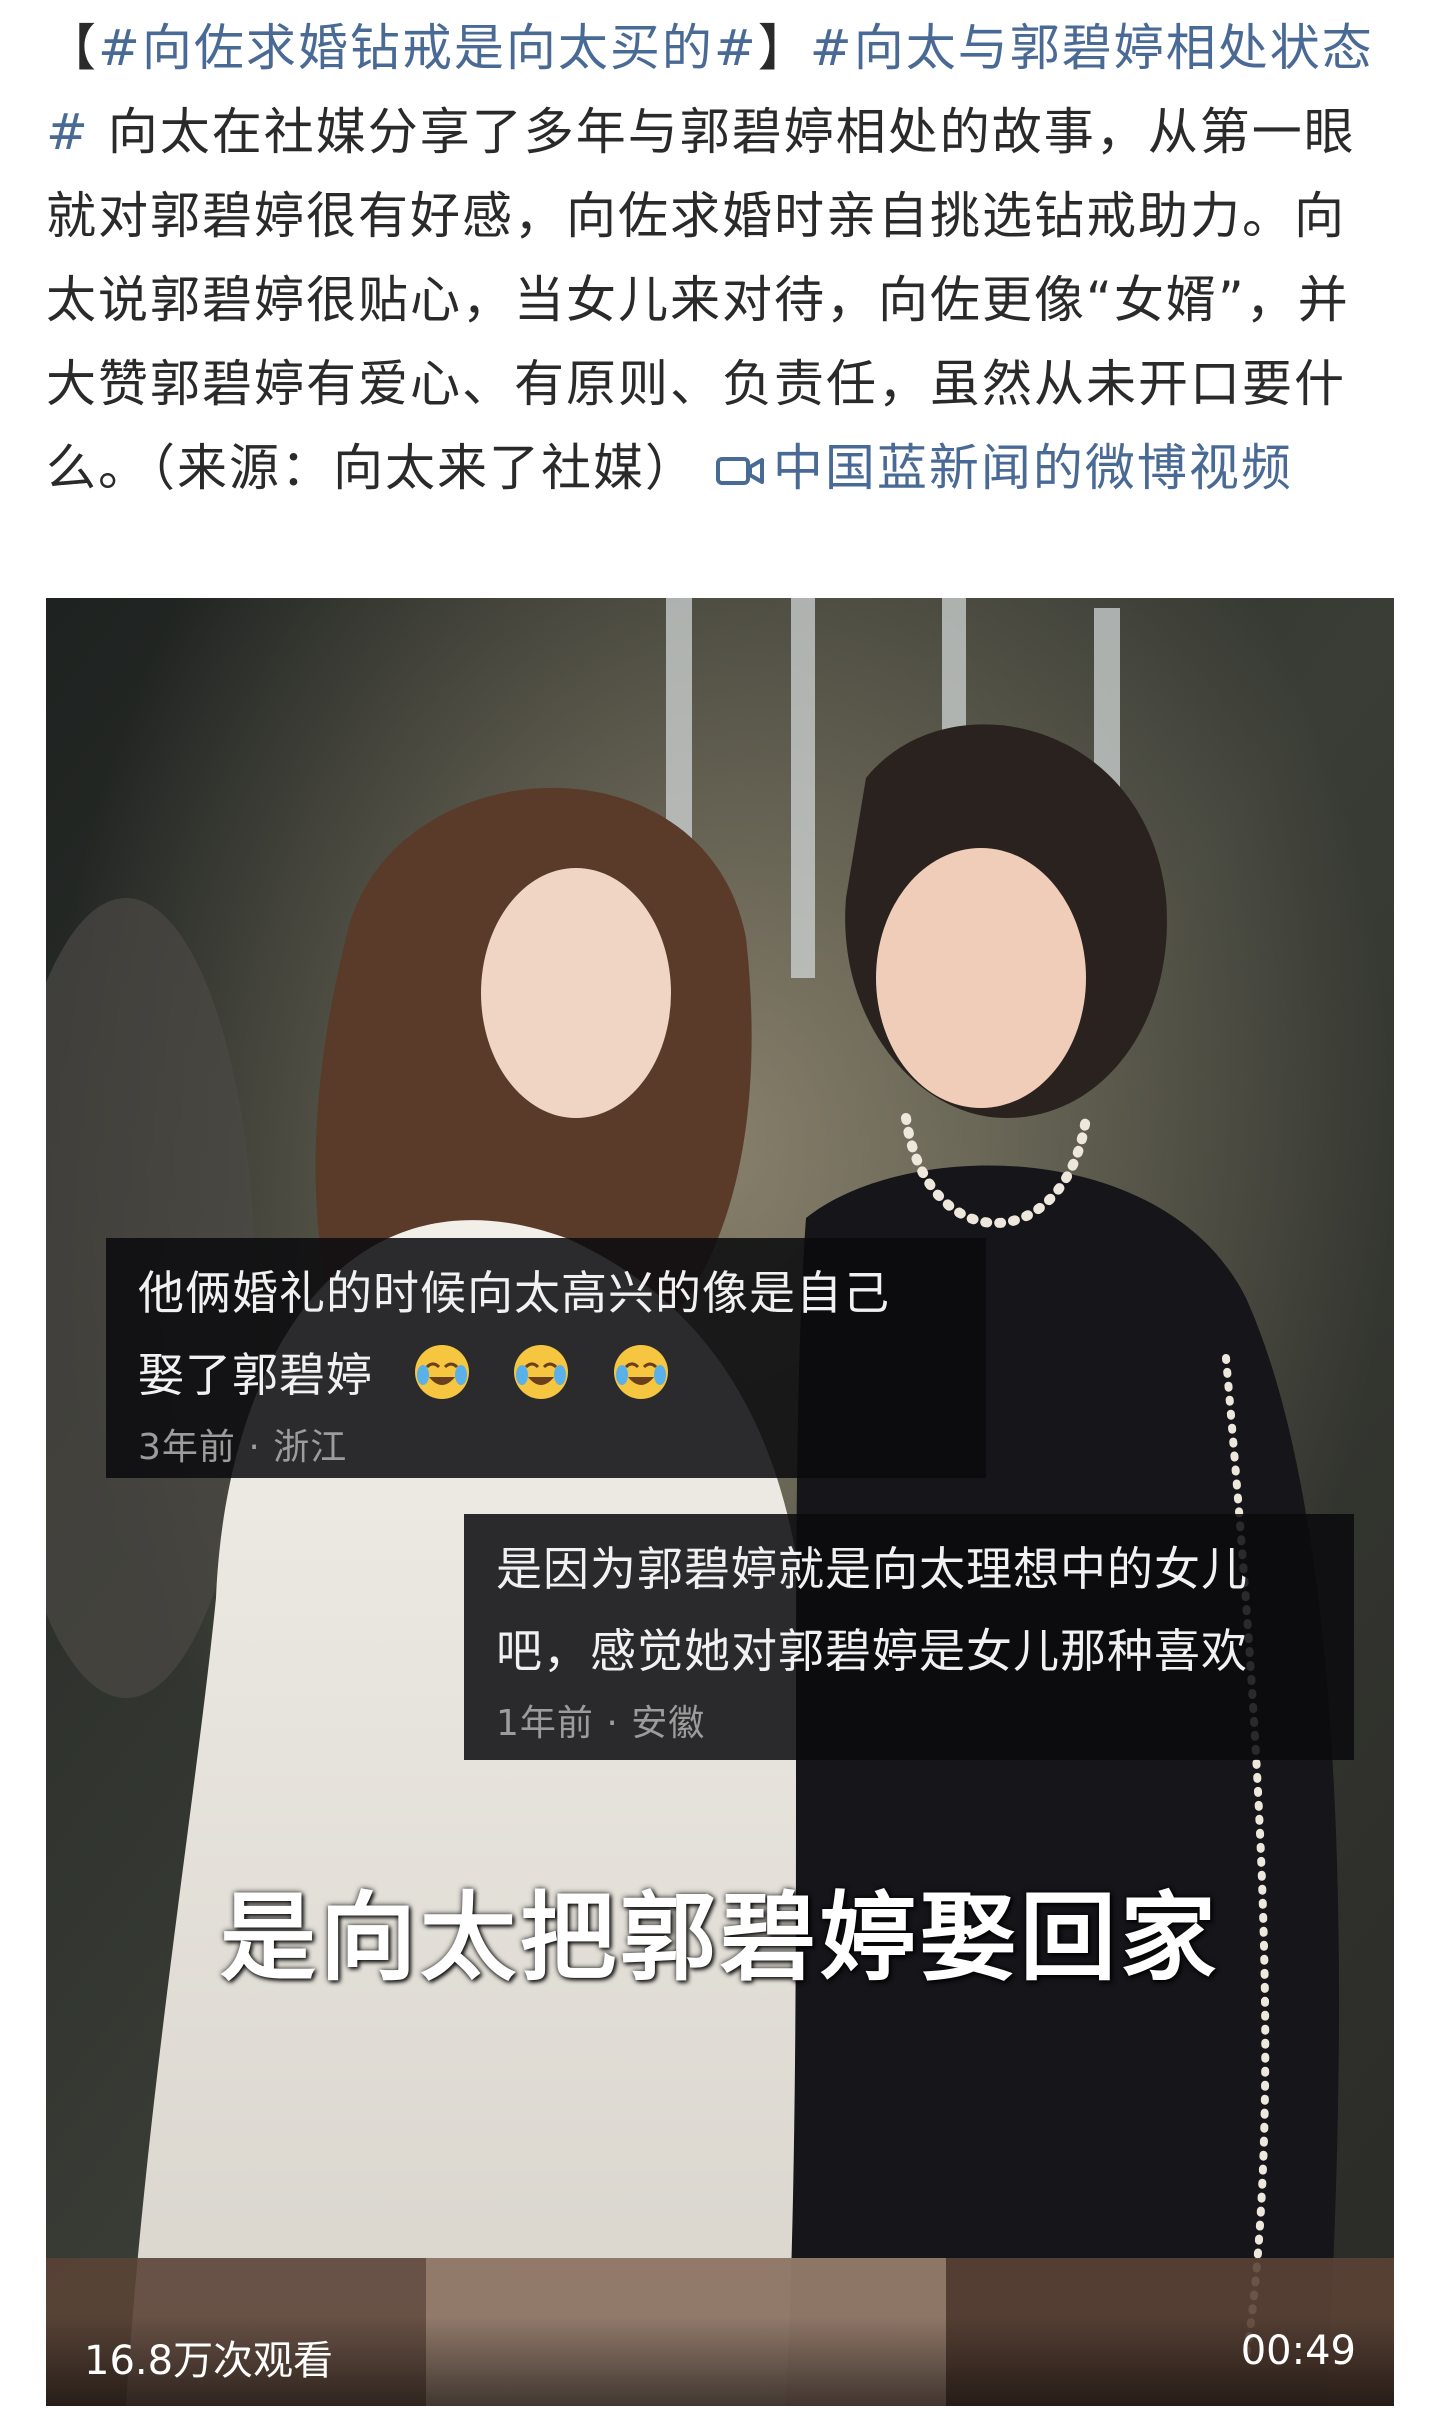 This screenshot has width=1440, height=2414. Describe the element at coordinates (739, 471) in the screenshot. I see `video-camera-icon` at that location.